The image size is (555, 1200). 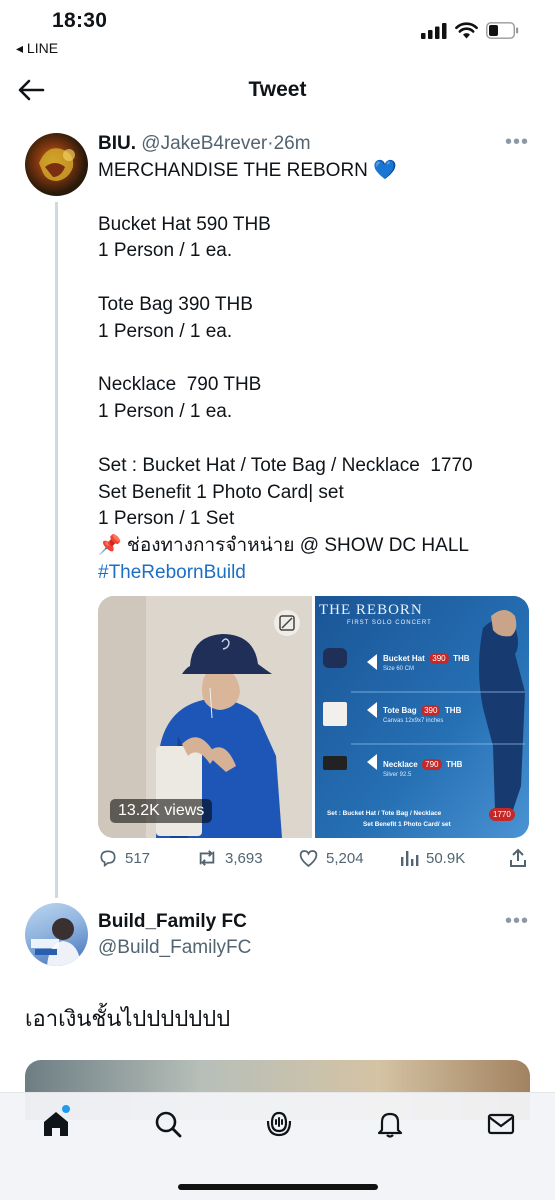 What do you see at coordinates (124, 858) in the screenshot?
I see `reply-button: 517` at bounding box center [124, 858].